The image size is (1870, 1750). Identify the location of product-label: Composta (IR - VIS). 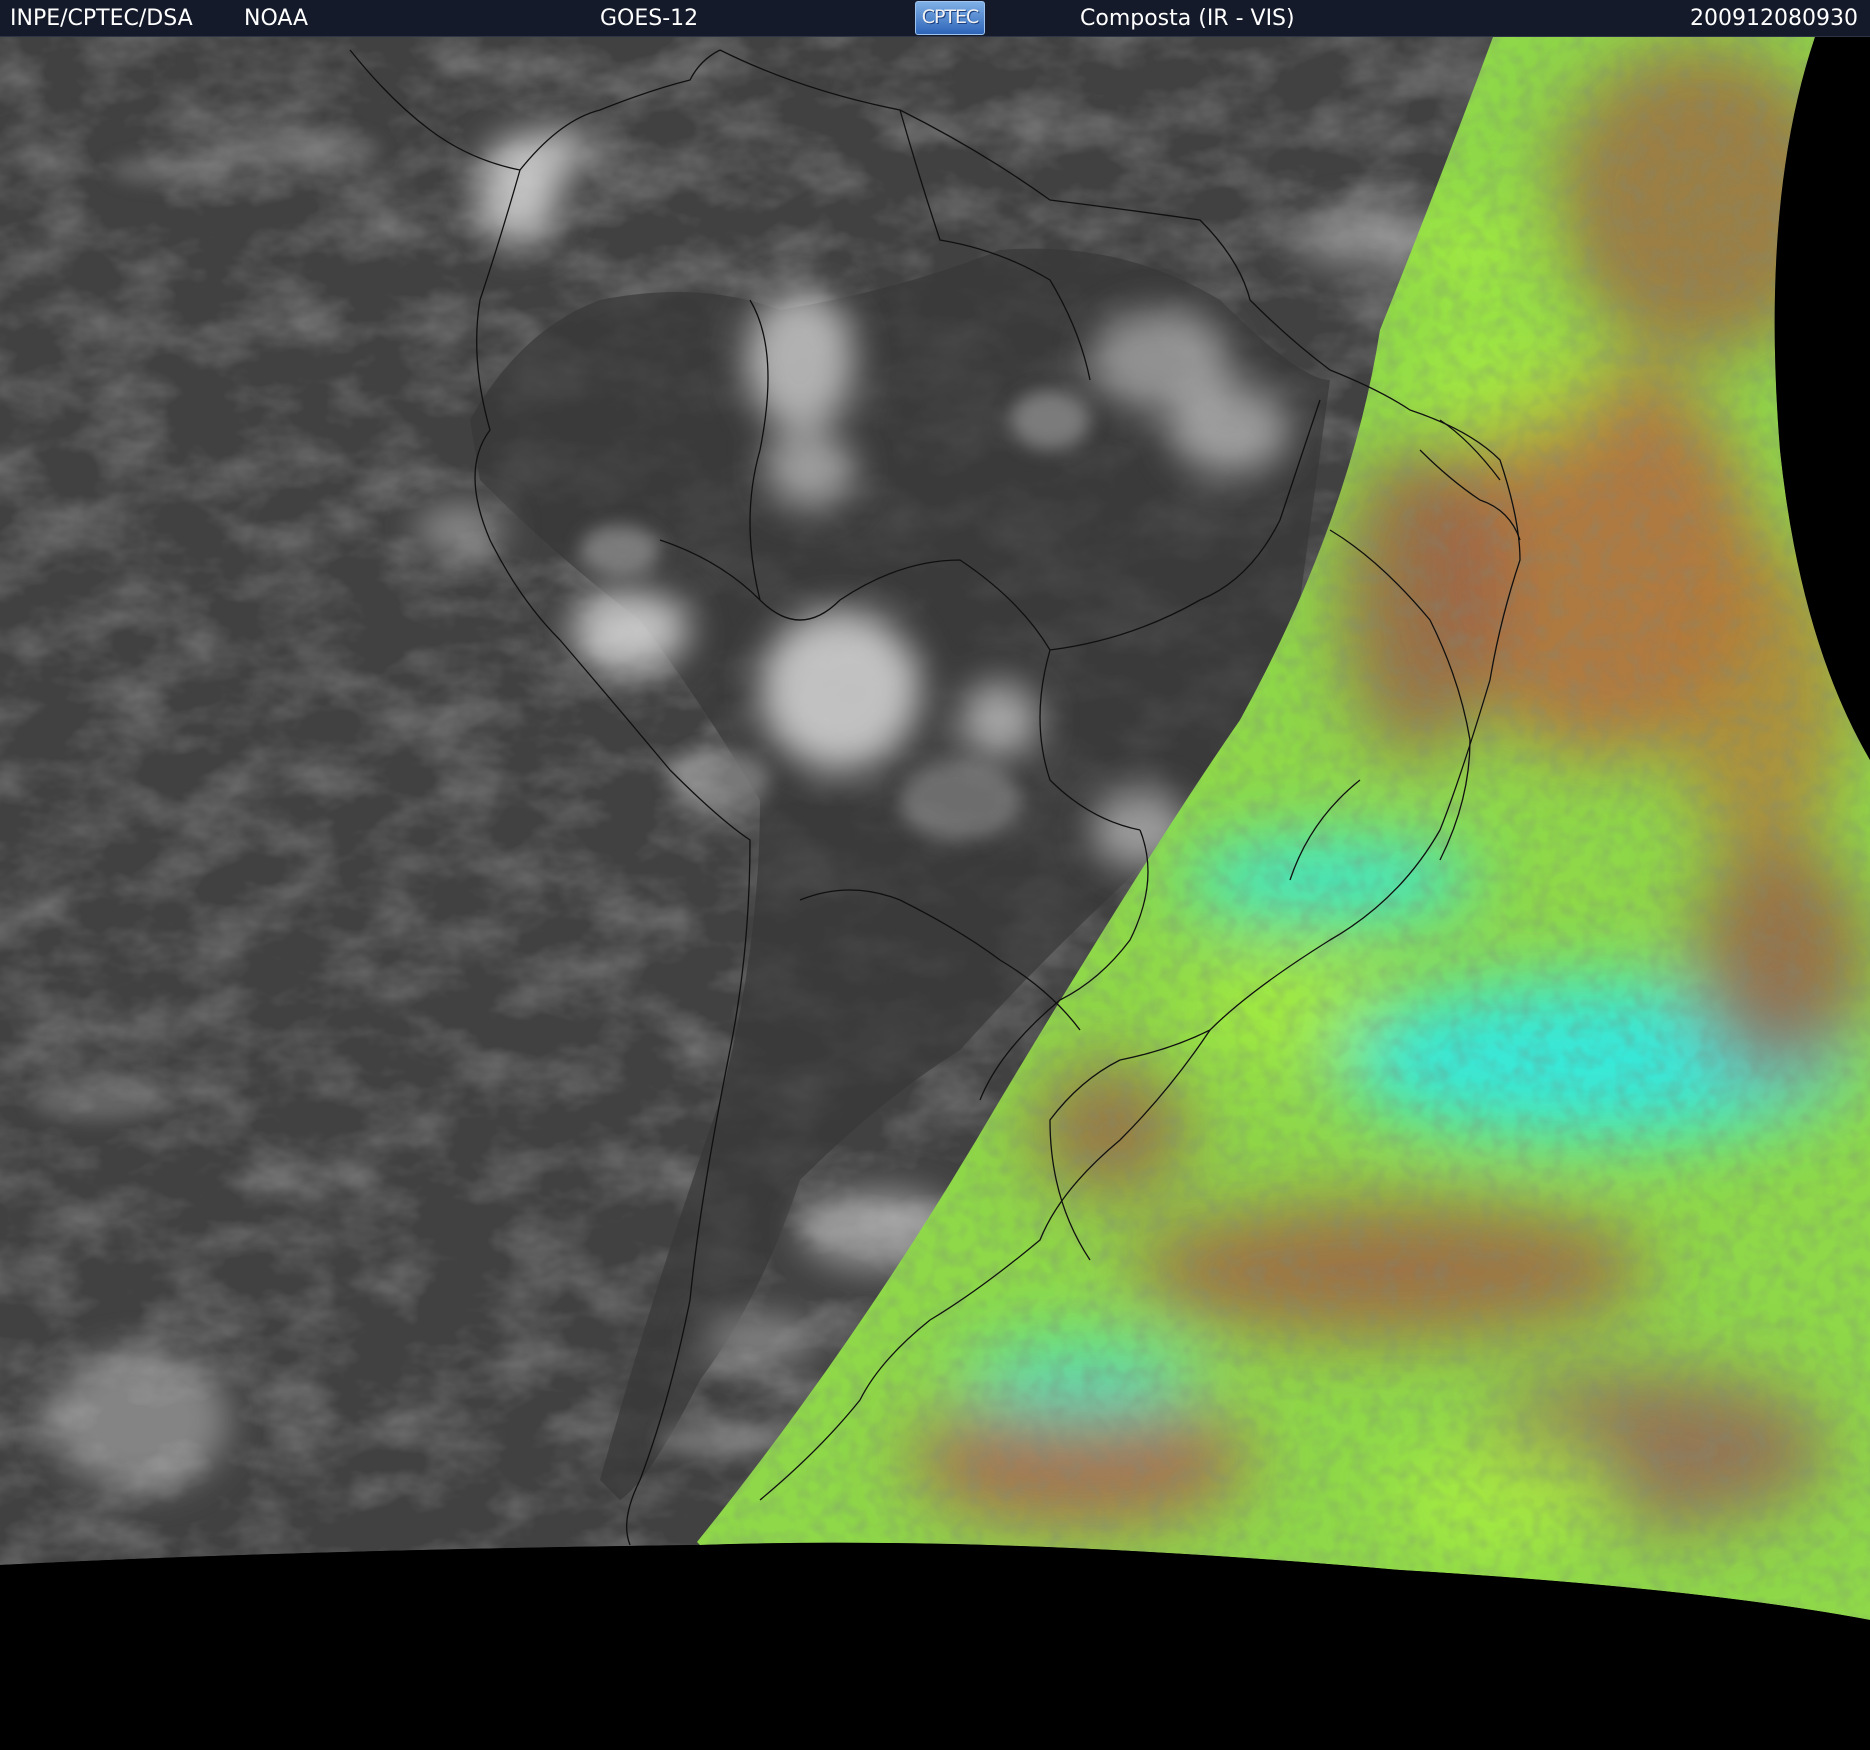
(1187, 18).